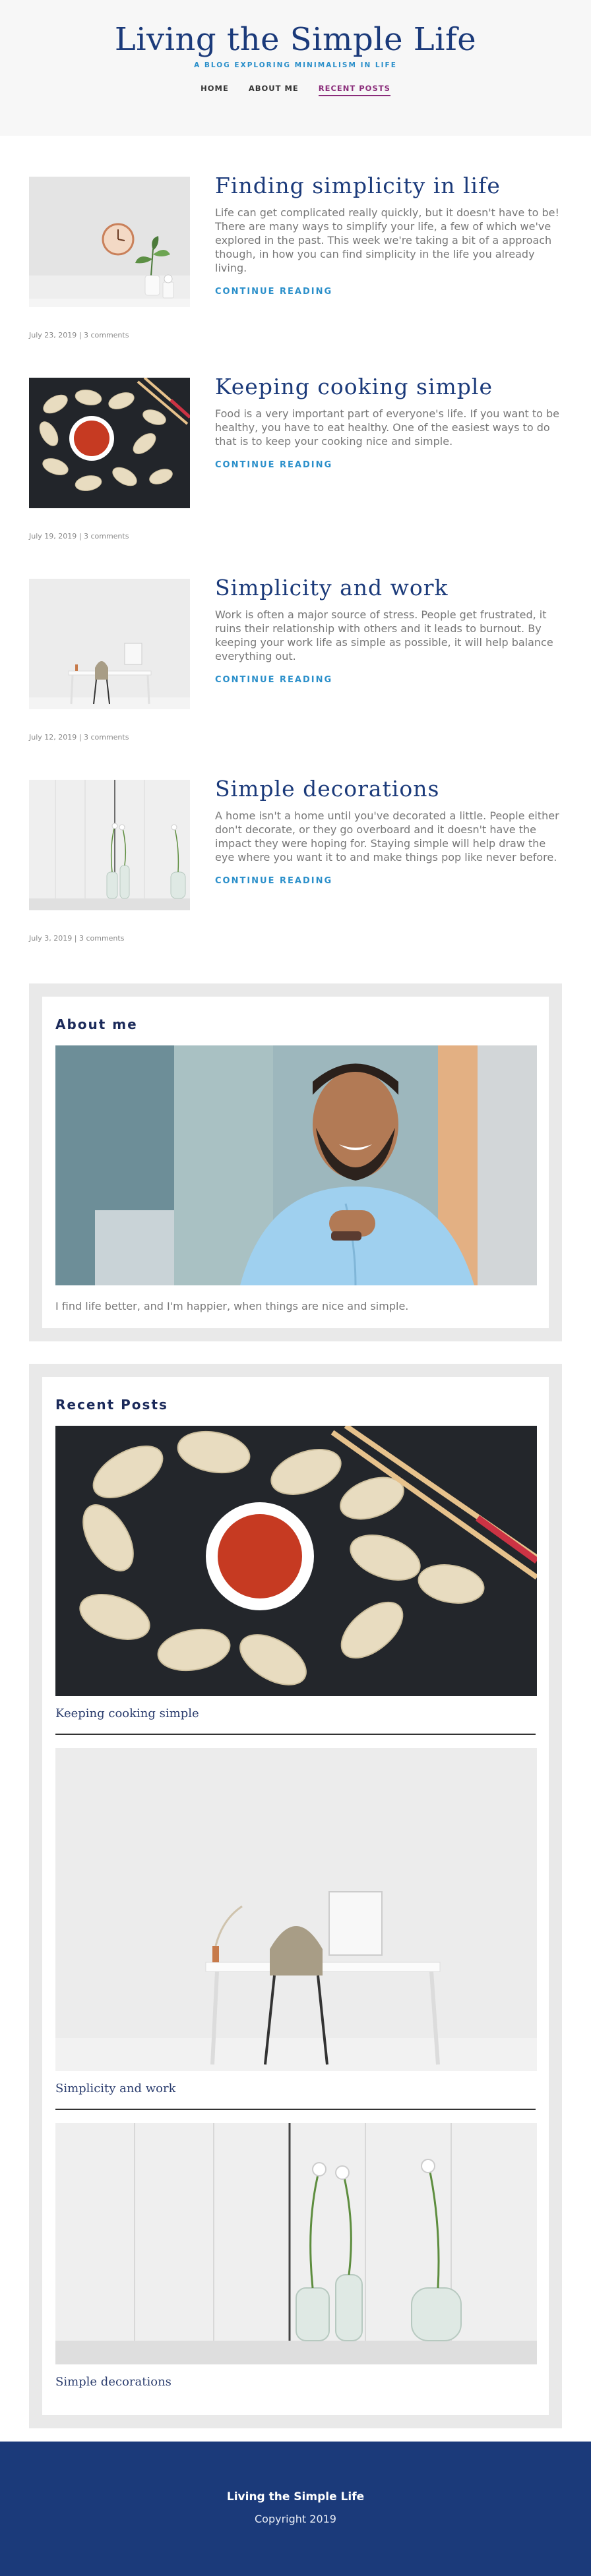 This screenshot has height=2576, width=591. Describe the element at coordinates (110, 443) in the screenshot. I see `post-thumbnail-dumplings` at that location.